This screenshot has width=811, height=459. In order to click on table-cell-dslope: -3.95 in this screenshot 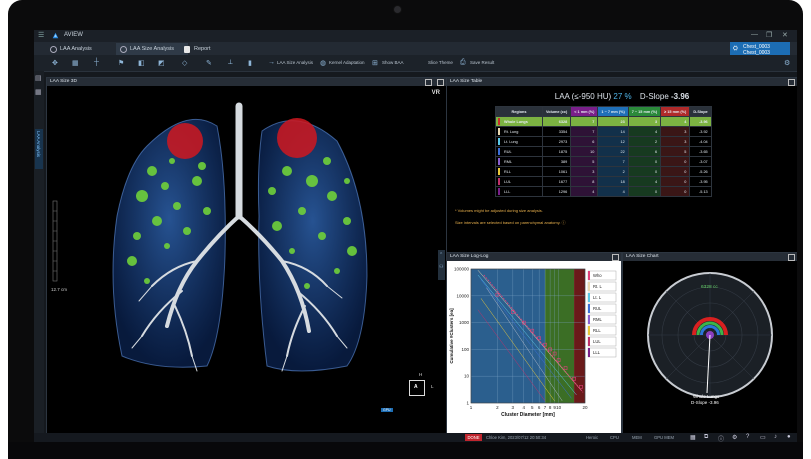, I will do `click(700, 181)`.